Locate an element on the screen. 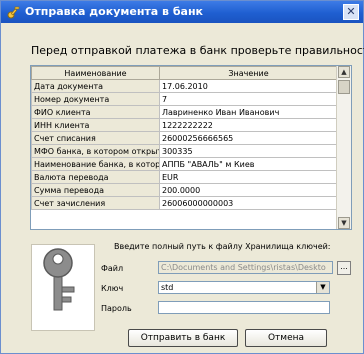 This screenshot has width=364, height=354. file-path-input: C:\Documents and Settings\ristas\Deskto is located at coordinates (245, 267).